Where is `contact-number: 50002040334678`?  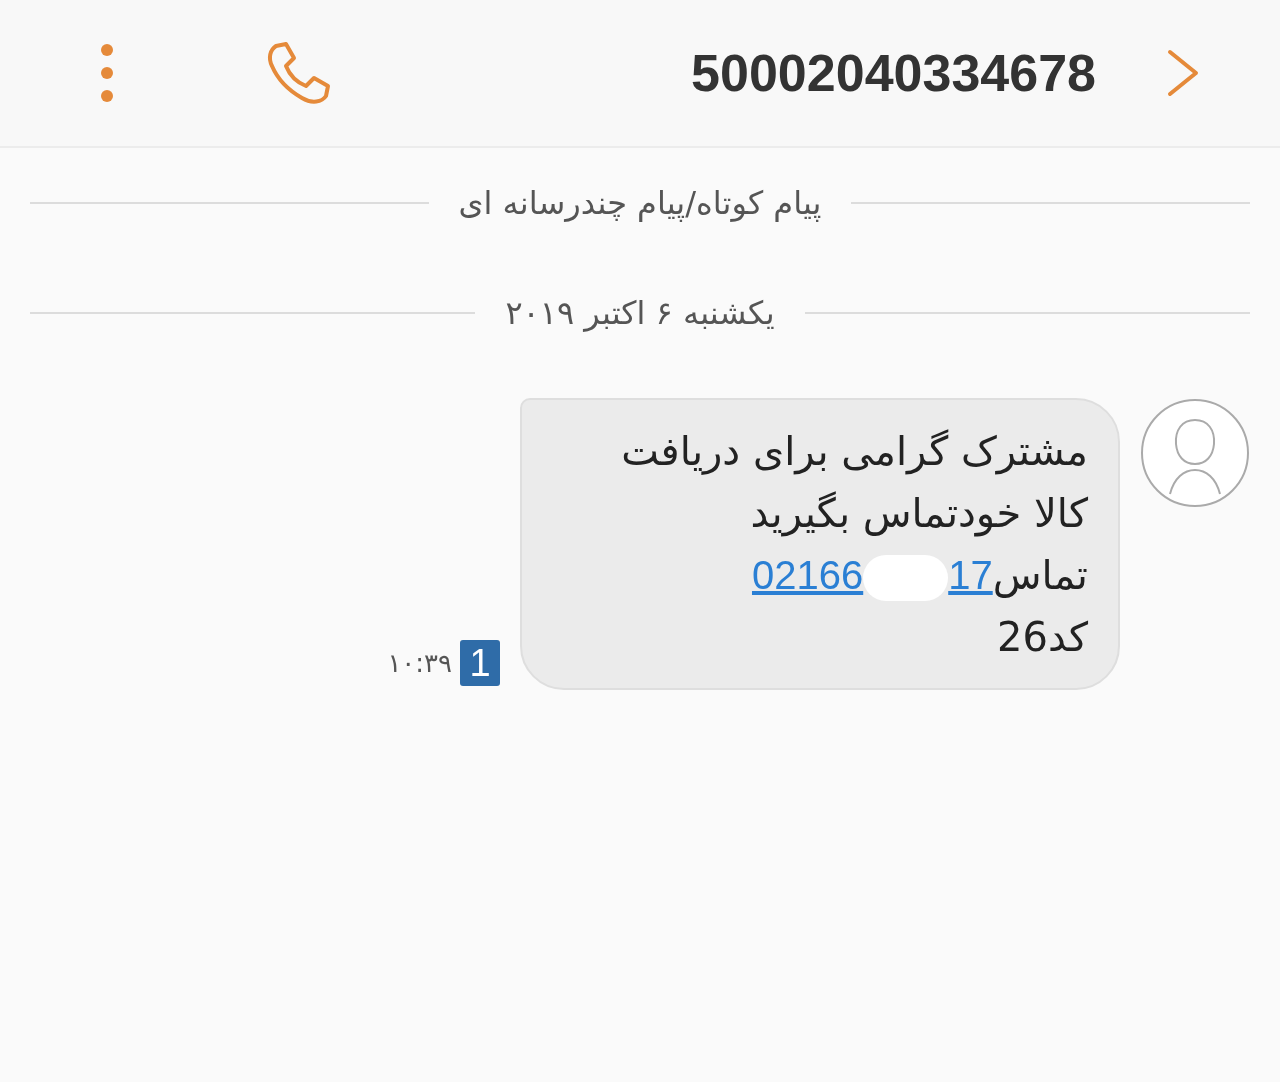 contact-number: 50002040334678 is located at coordinates (893, 73).